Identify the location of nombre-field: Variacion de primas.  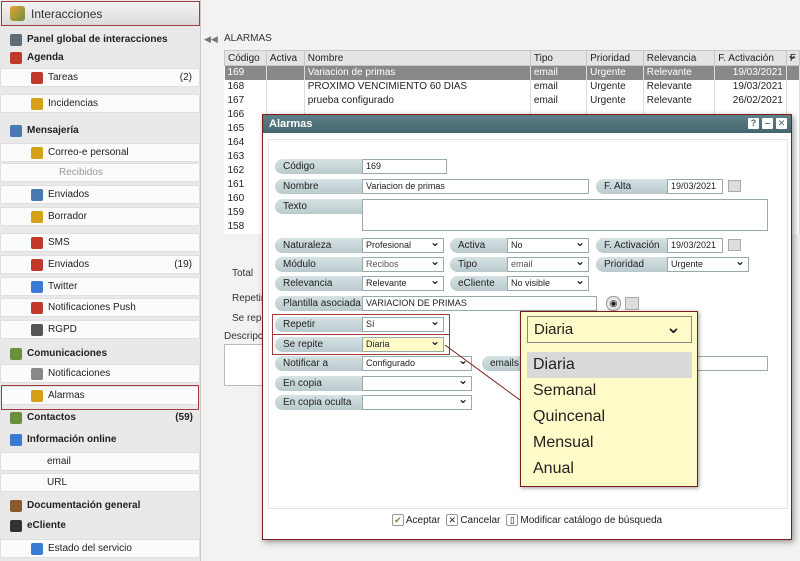
(475, 186).